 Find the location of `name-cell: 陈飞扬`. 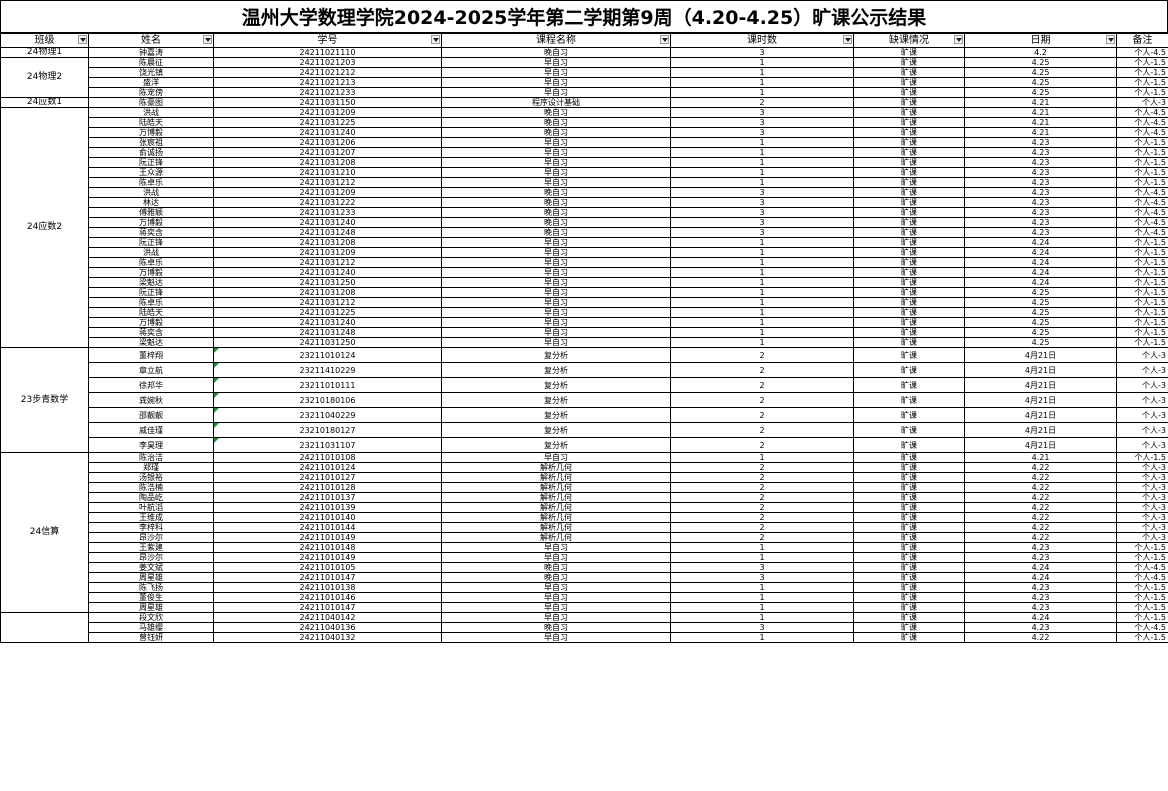

name-cell: 陈飞扬 is located at coordinates (151, 587).